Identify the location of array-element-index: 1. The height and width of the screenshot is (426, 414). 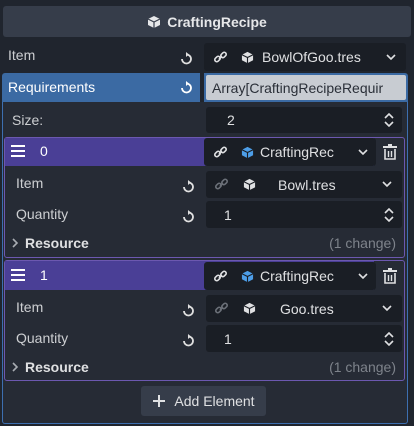
(44, 275).